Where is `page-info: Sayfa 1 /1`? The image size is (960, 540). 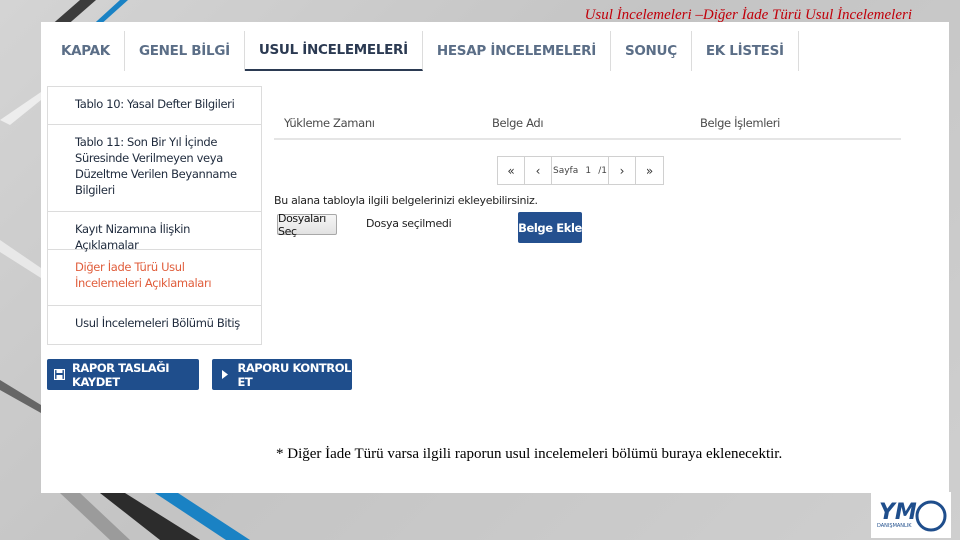 page-info: Sayfa 1 /1 is located at coordinates (580, 170).